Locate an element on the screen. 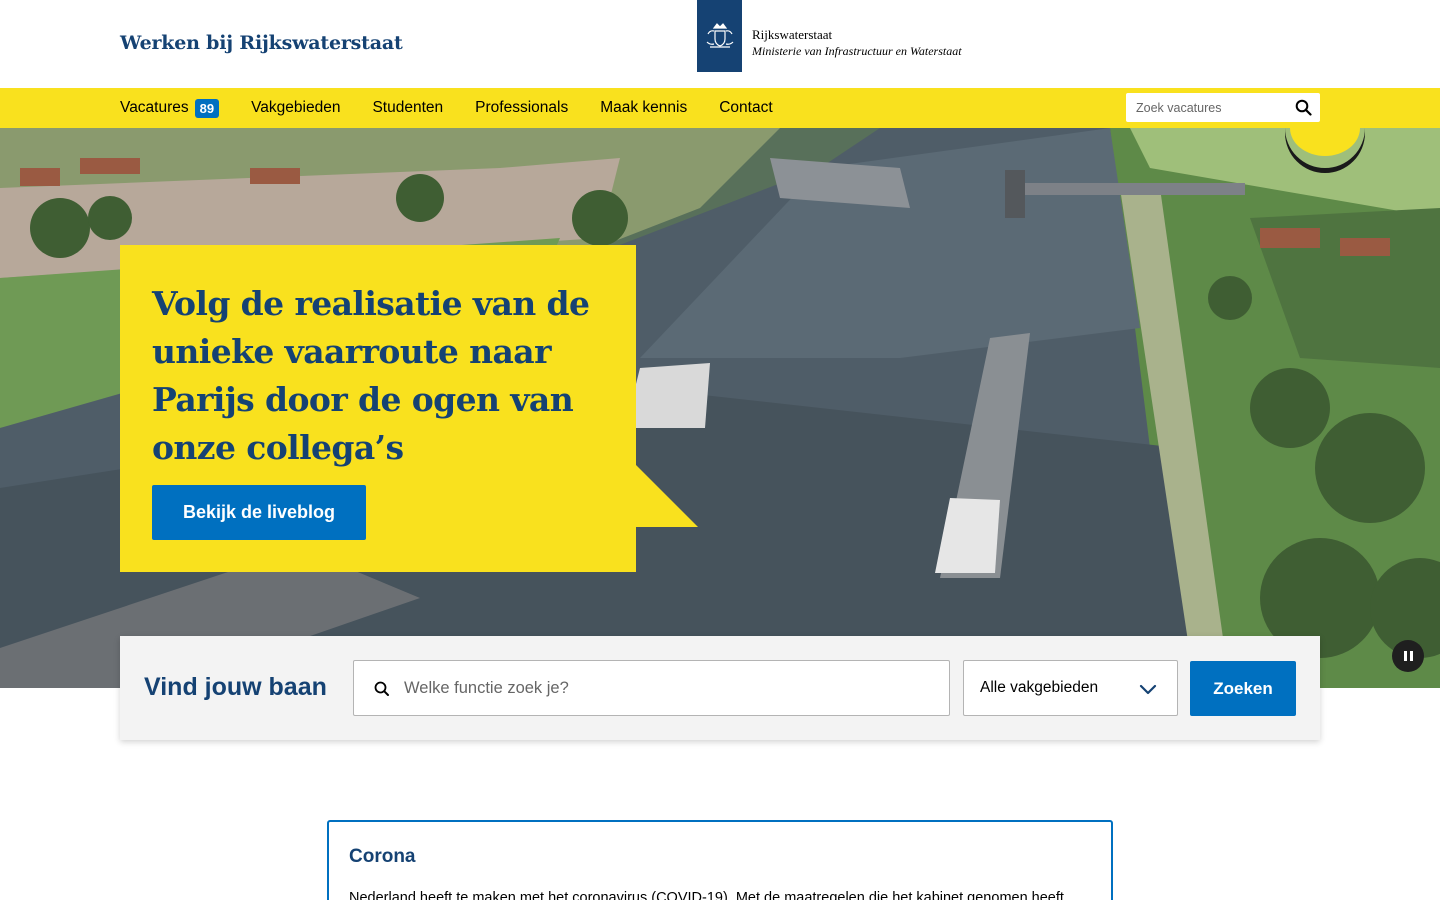  job-search-panel: Vind jouw baan Alle vakgebieden Zoeken is located at coordinates (720, 688).